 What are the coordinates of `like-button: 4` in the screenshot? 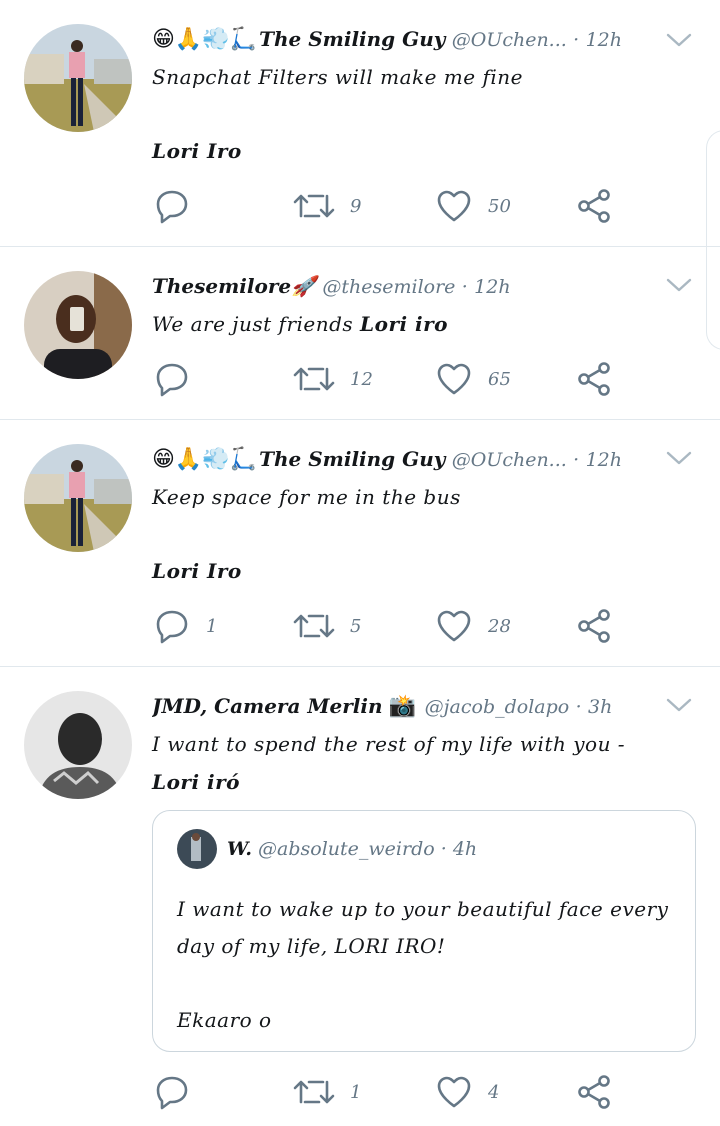 It's located at (466, 1092).